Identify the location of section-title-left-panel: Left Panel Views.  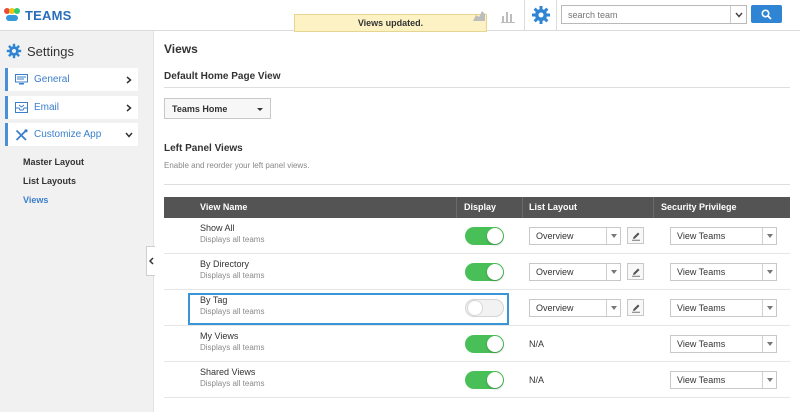
(203, 148).